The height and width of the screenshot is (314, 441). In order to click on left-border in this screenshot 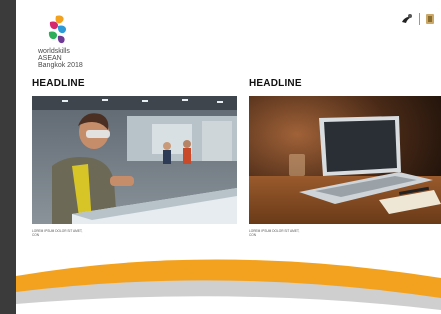, I will do `click(8, 157)`.